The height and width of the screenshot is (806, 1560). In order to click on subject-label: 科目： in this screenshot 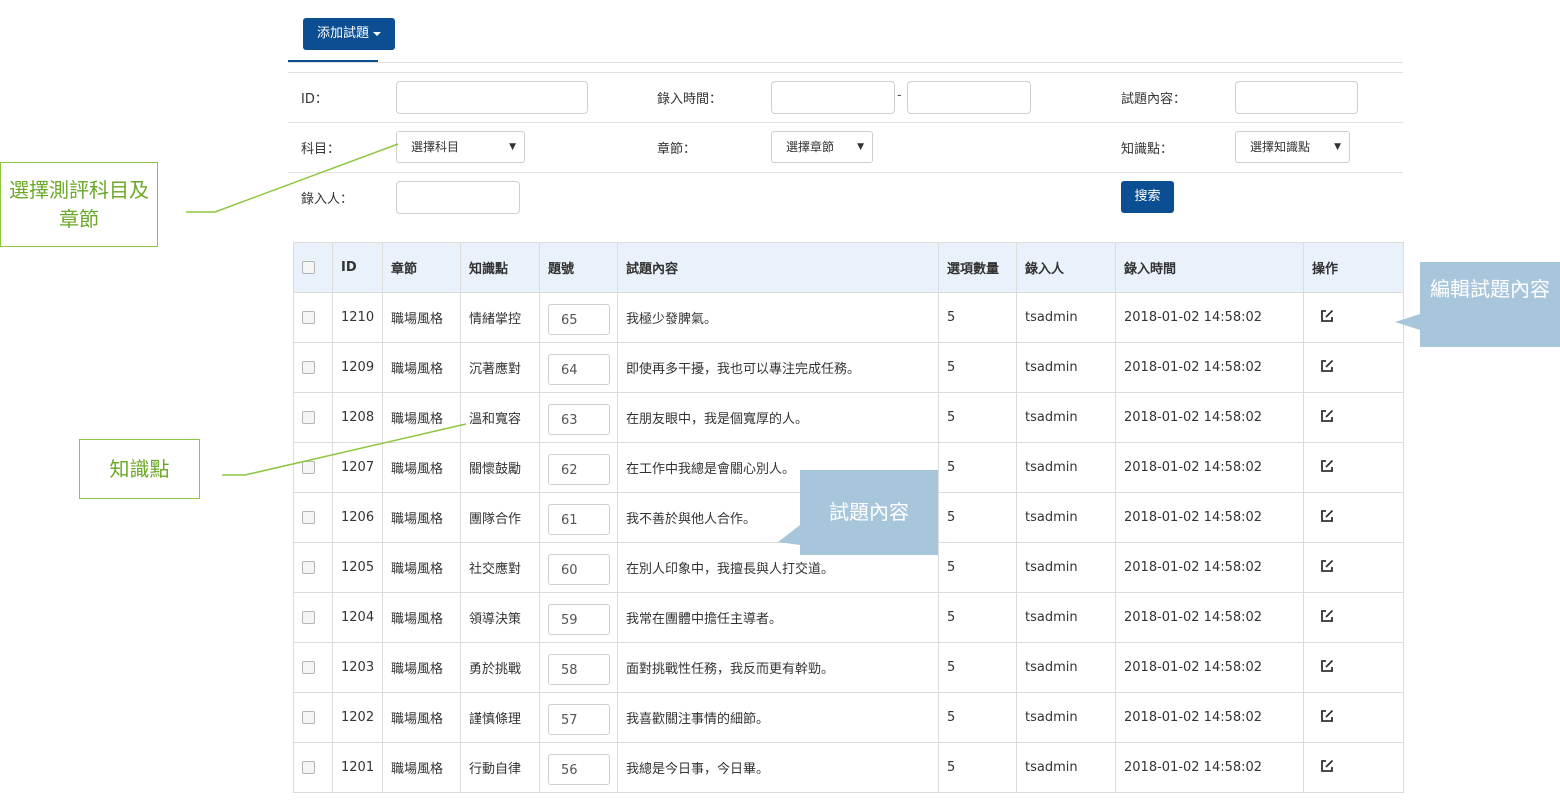, I will do `click(321, 149)`.